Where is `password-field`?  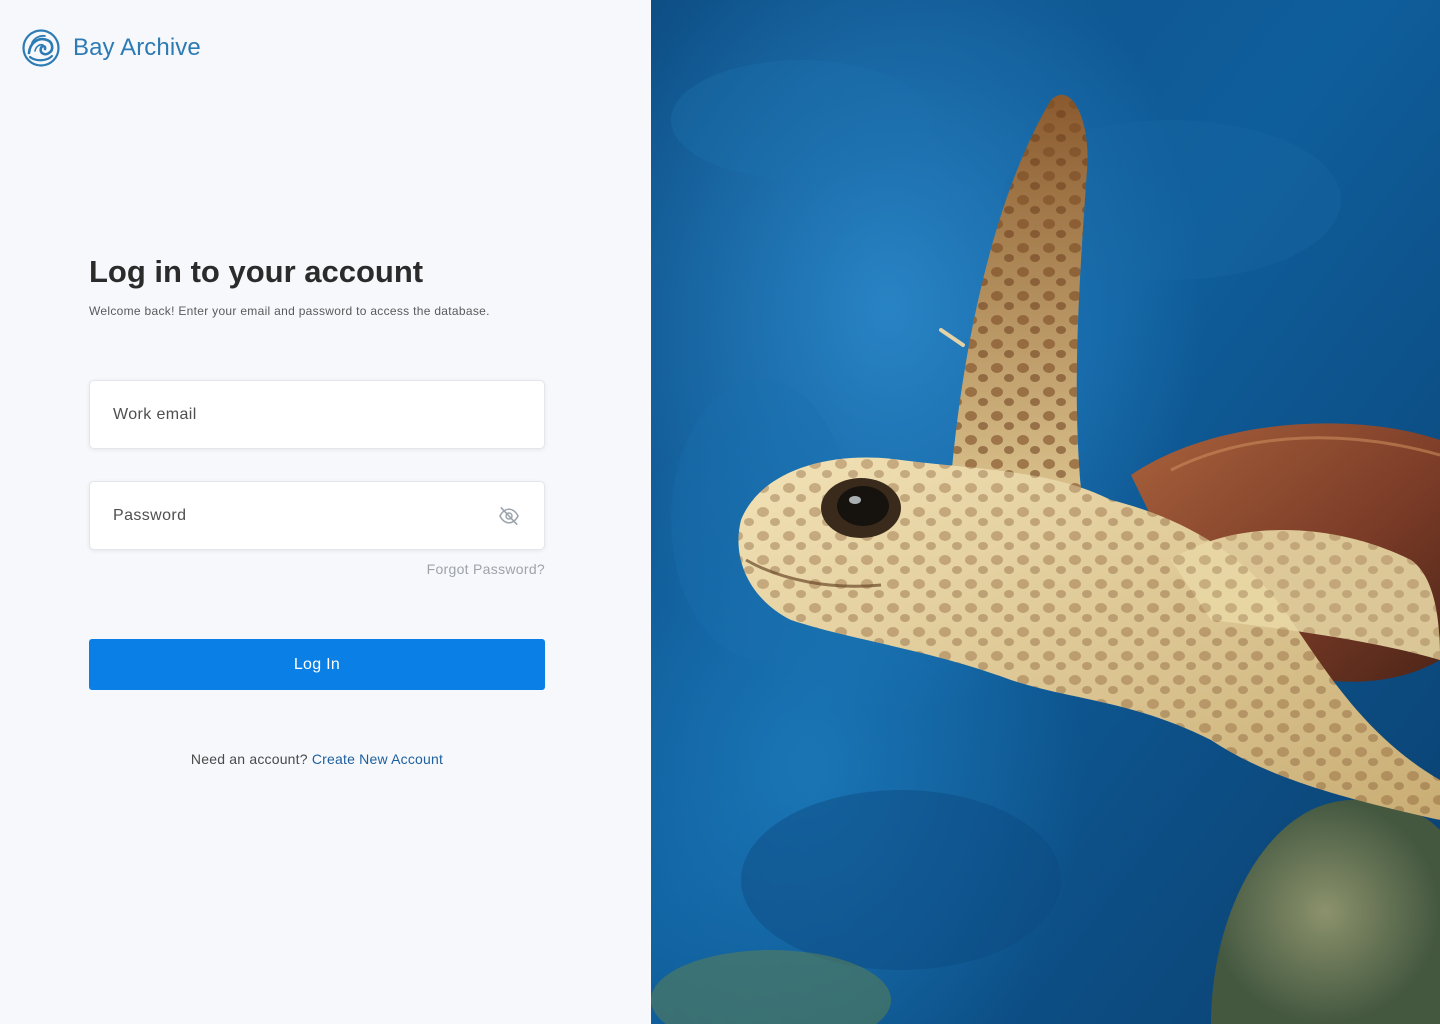 password-field is located at coordinates (317, 515).